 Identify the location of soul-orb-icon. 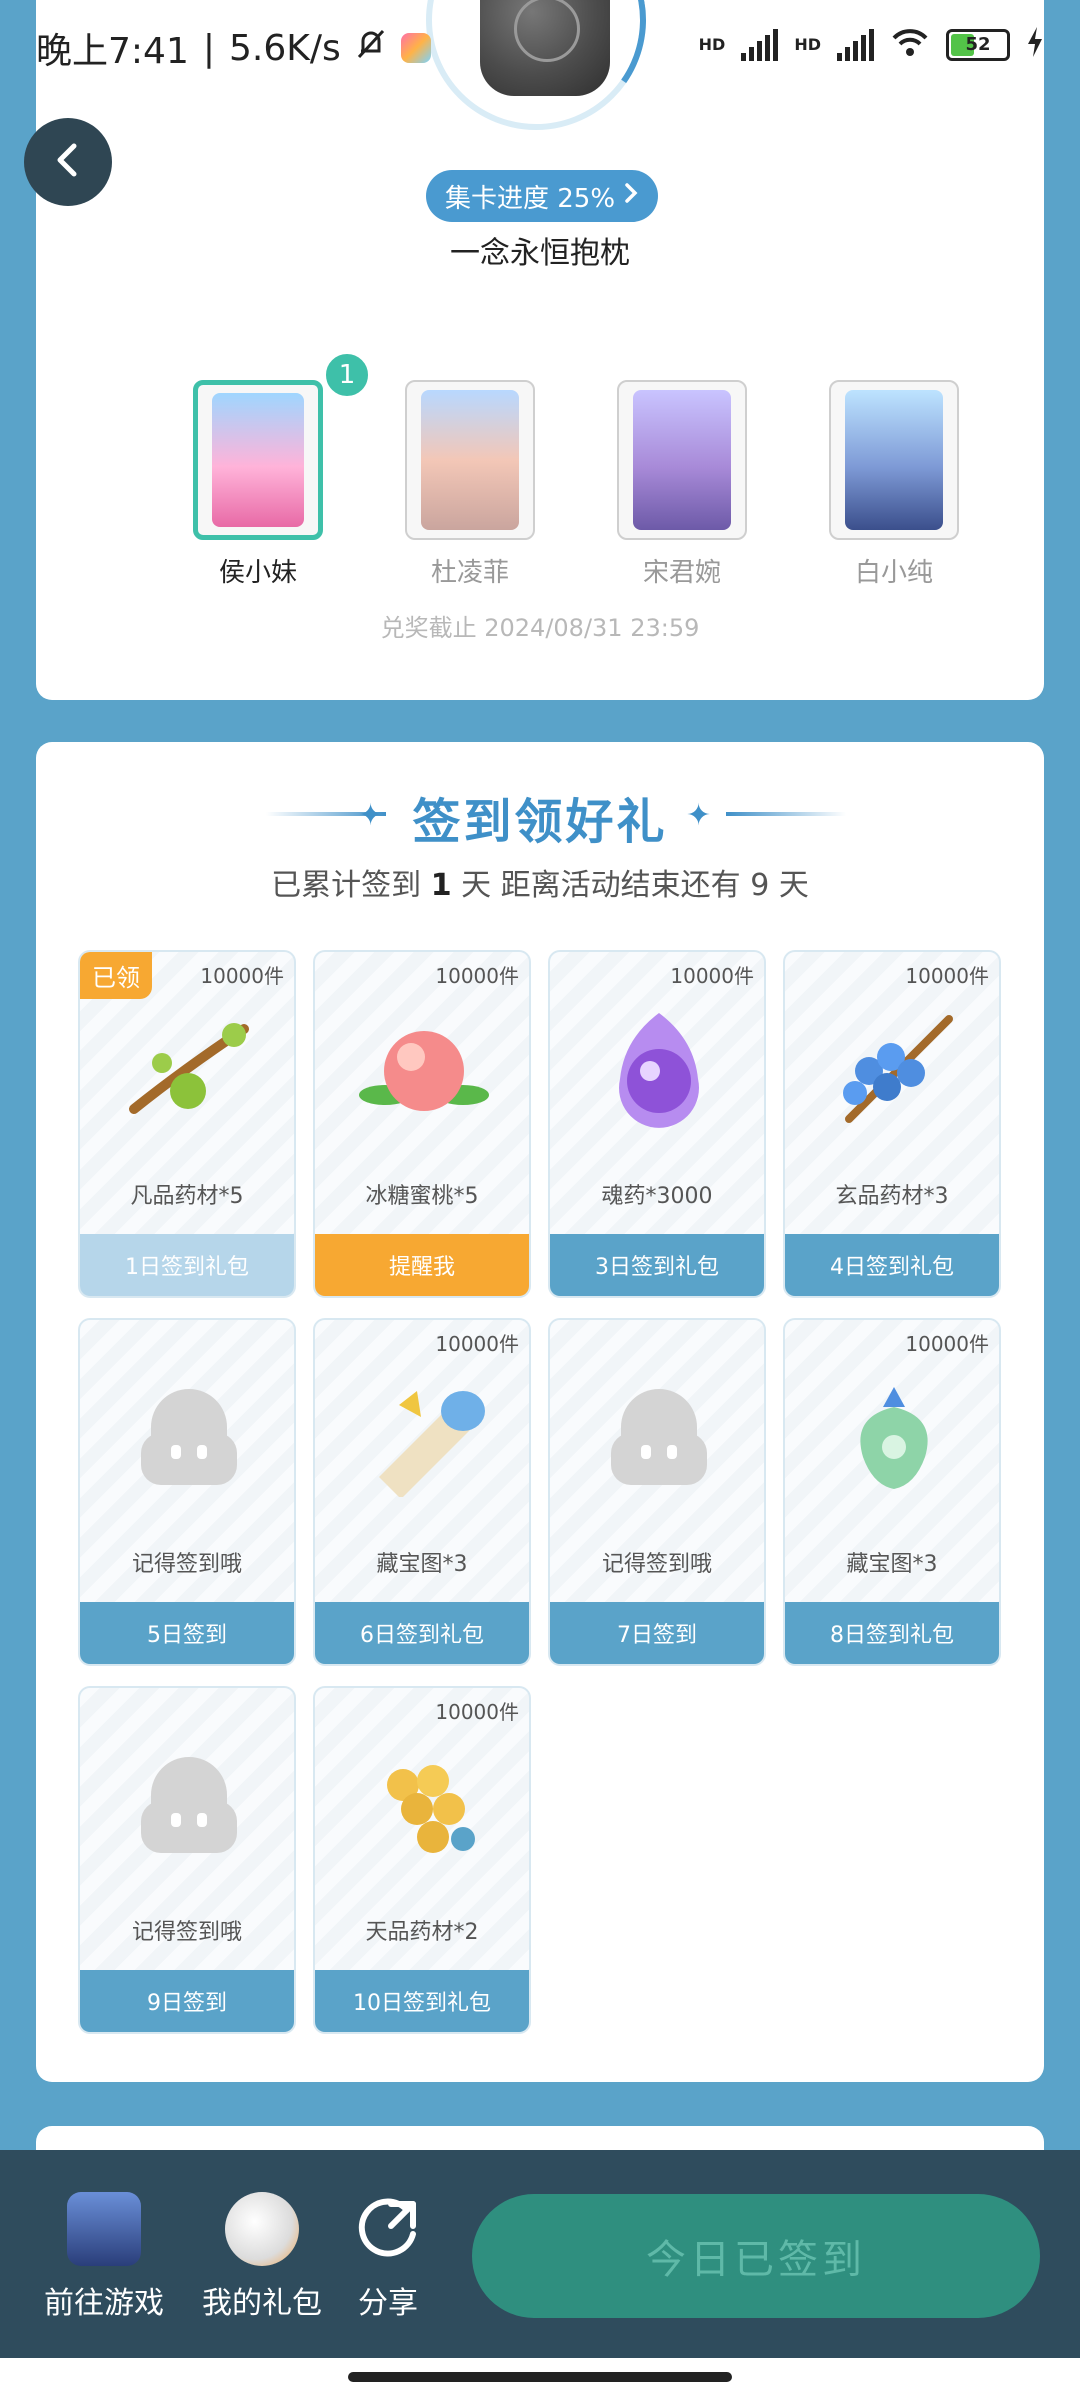
(659, 1069).